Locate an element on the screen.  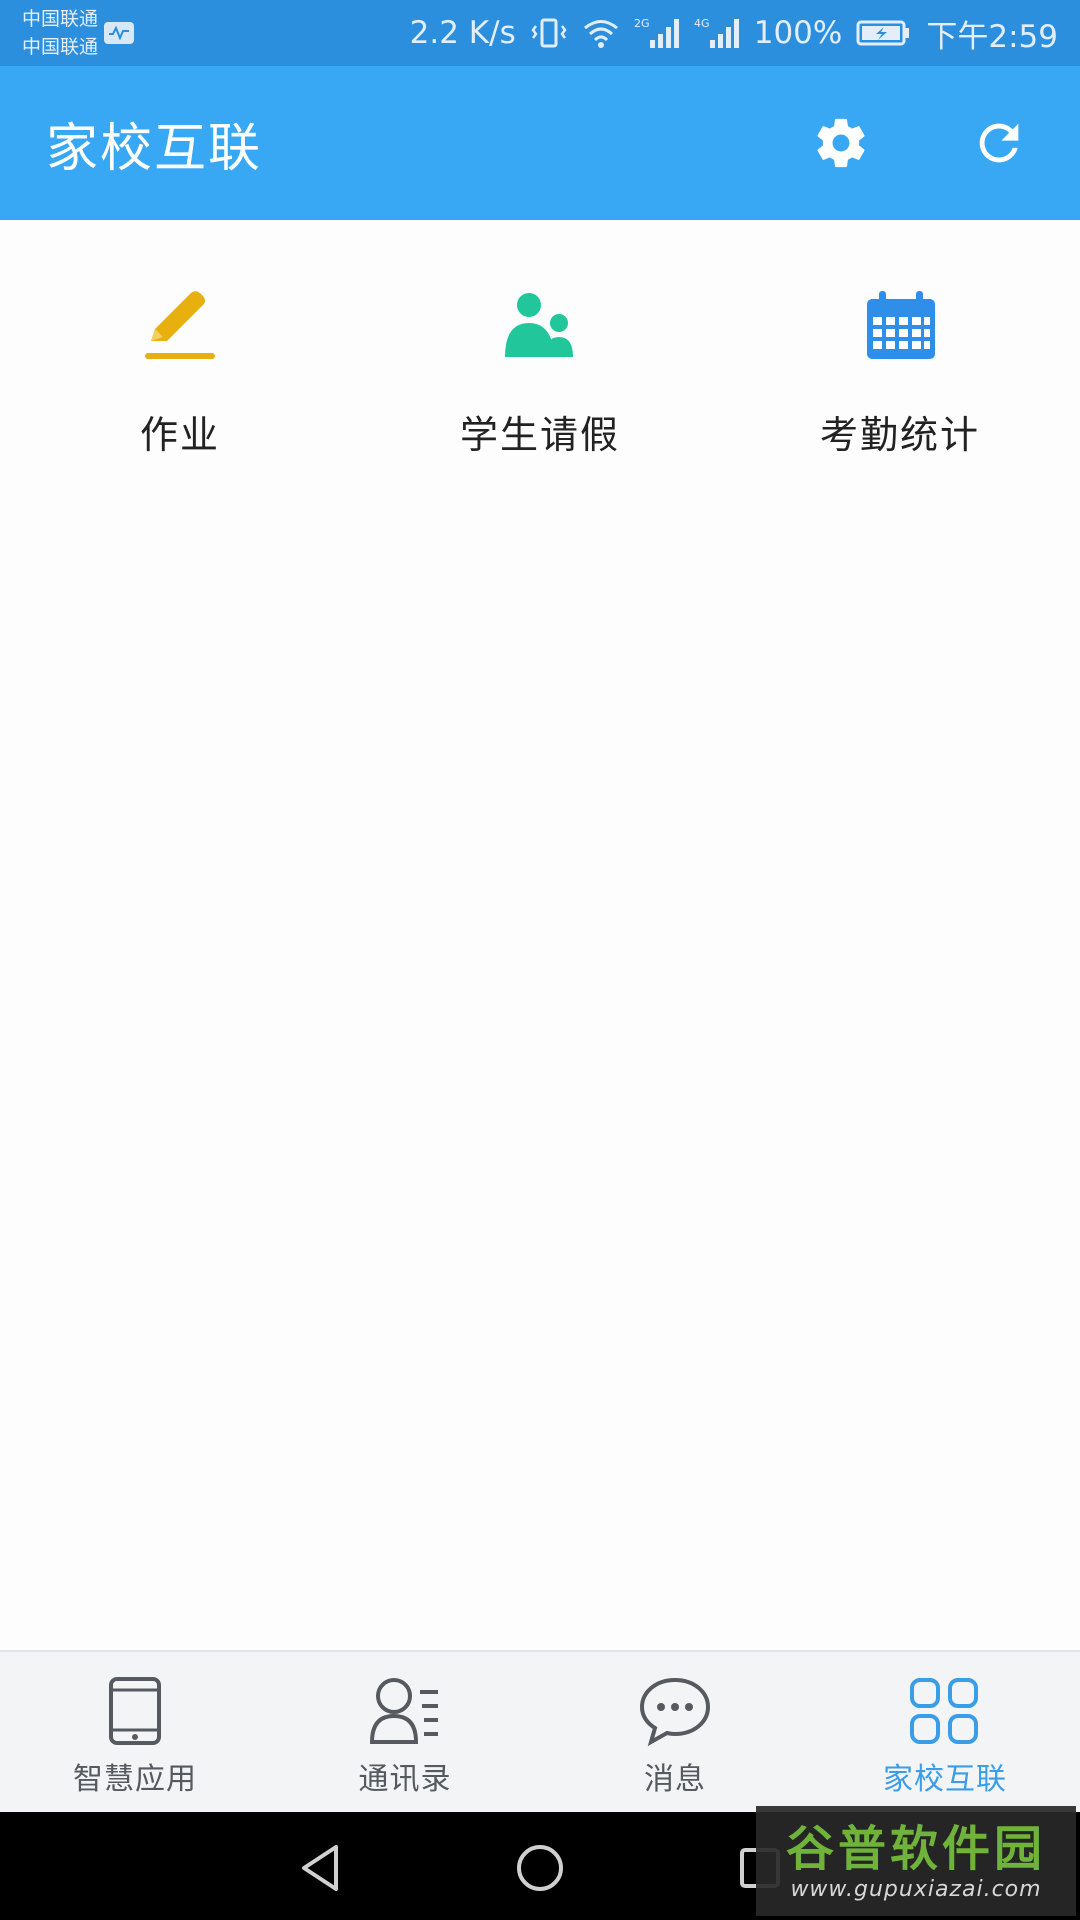
tab-label: 消息 is located at coordinates (675, 1779).